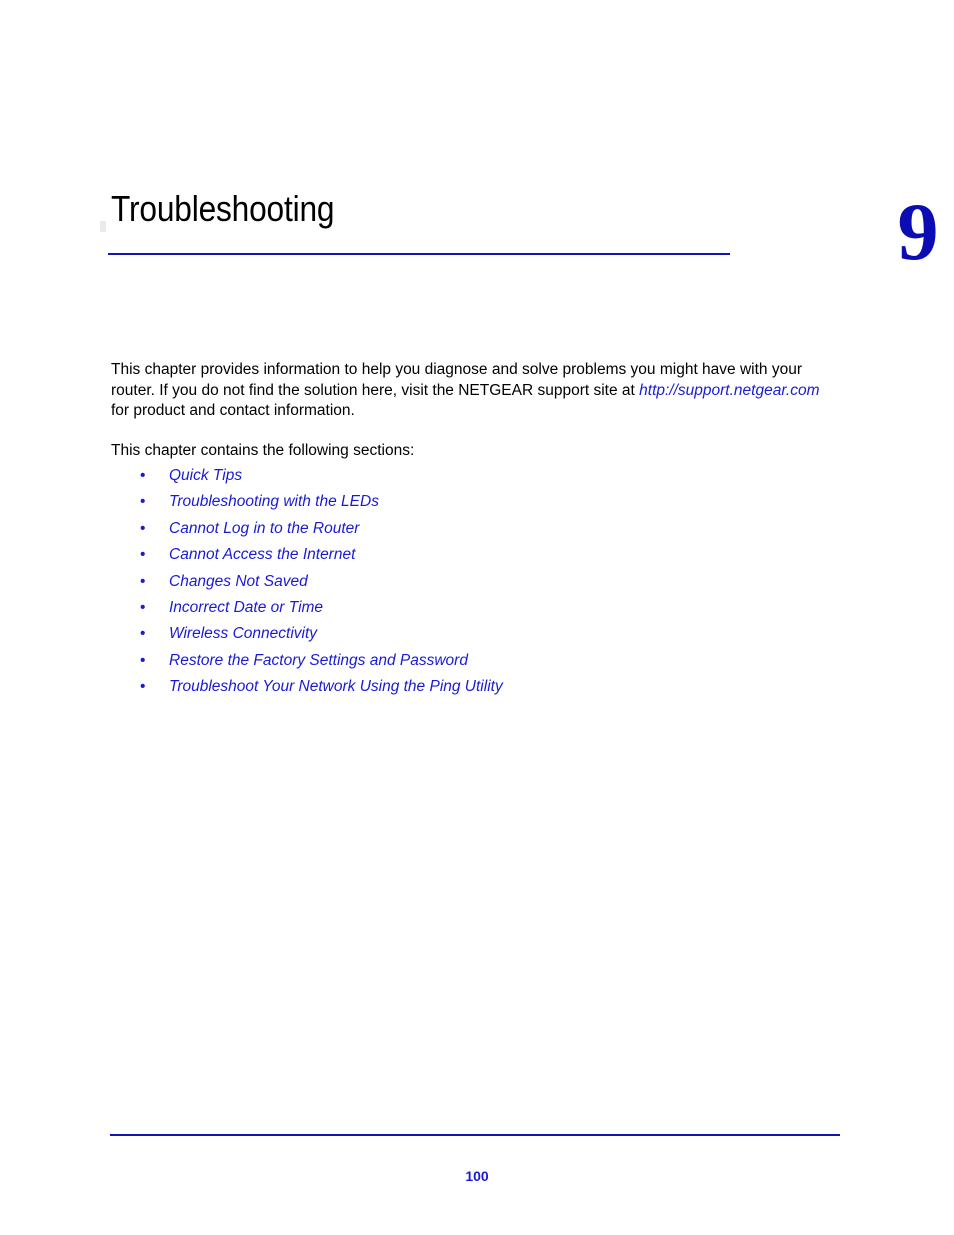 This screenshot has width=954, height=1235. I want to click on section-link-cannot-access-the-internet: Cannot Access the Internet, so click(262, 555).